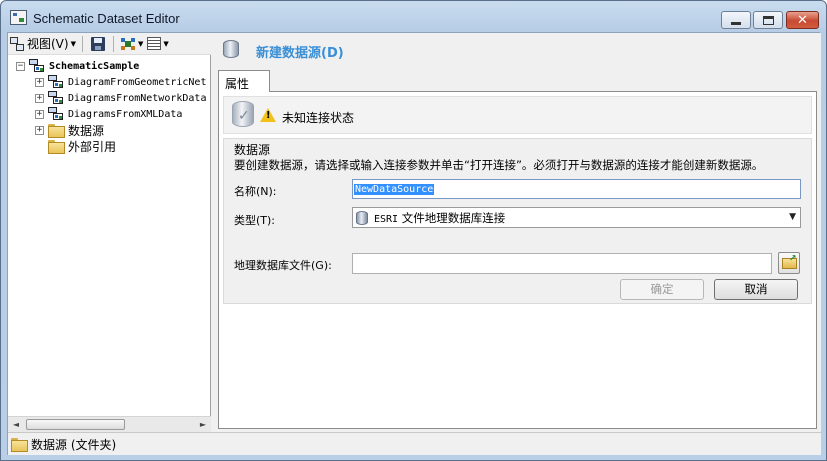 This screenshot has height=461, width=827. I want to click on status-bar: 数据源 (文件夹), so click(414, 443).